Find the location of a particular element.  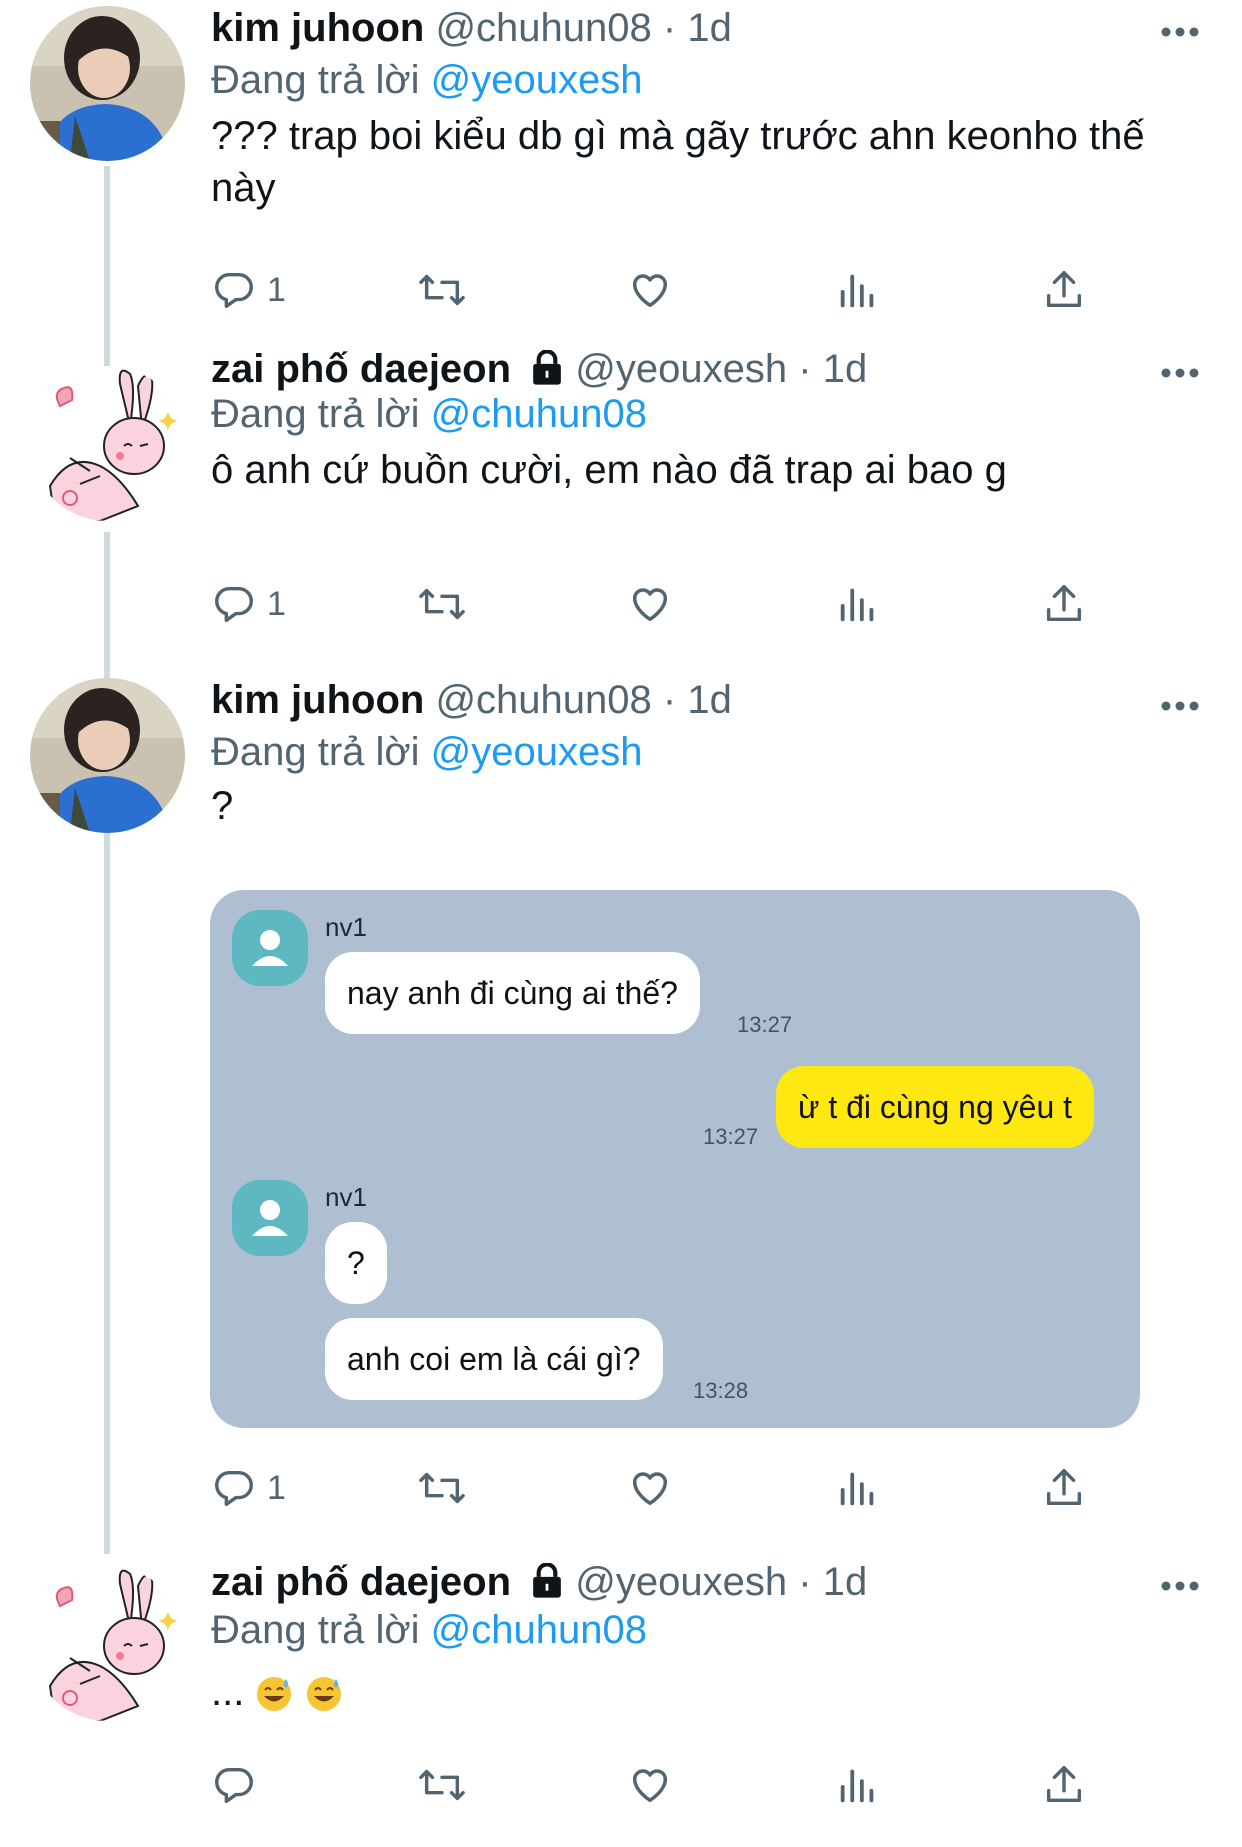

chat-bubble: anh coi em là cái gì? is located at coordinates (494, 1359).